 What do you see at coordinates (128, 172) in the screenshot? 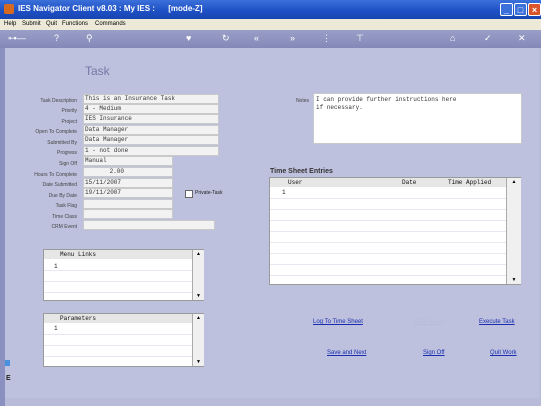
I see `hours-to-complete-field: 2.00` at bounding box center [128, 172].